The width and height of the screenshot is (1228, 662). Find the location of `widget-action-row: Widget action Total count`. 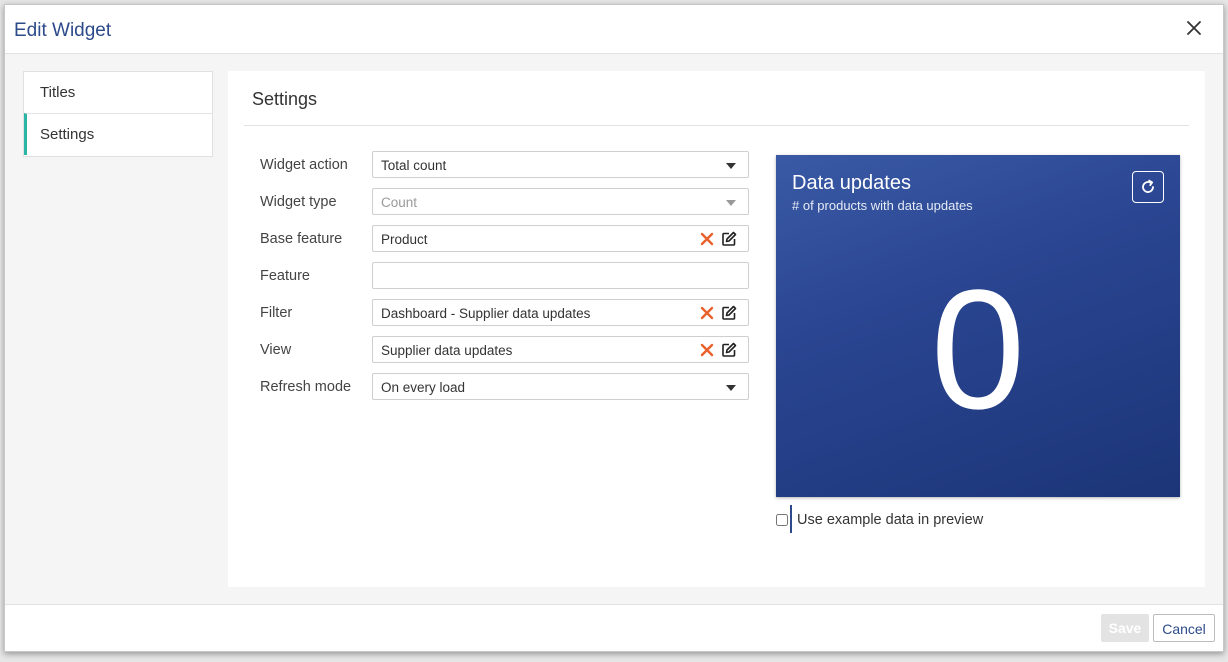

widget-action-row: Widget action Total count is located at coordinates (505, 165).